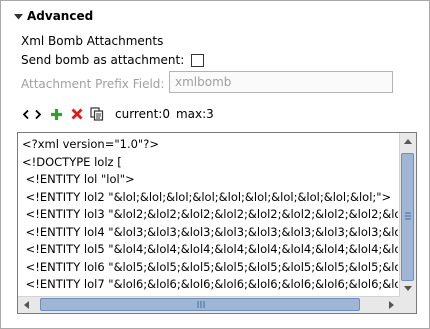 The image size is (430, 329). I want to click on add-button, so click(56, 114).